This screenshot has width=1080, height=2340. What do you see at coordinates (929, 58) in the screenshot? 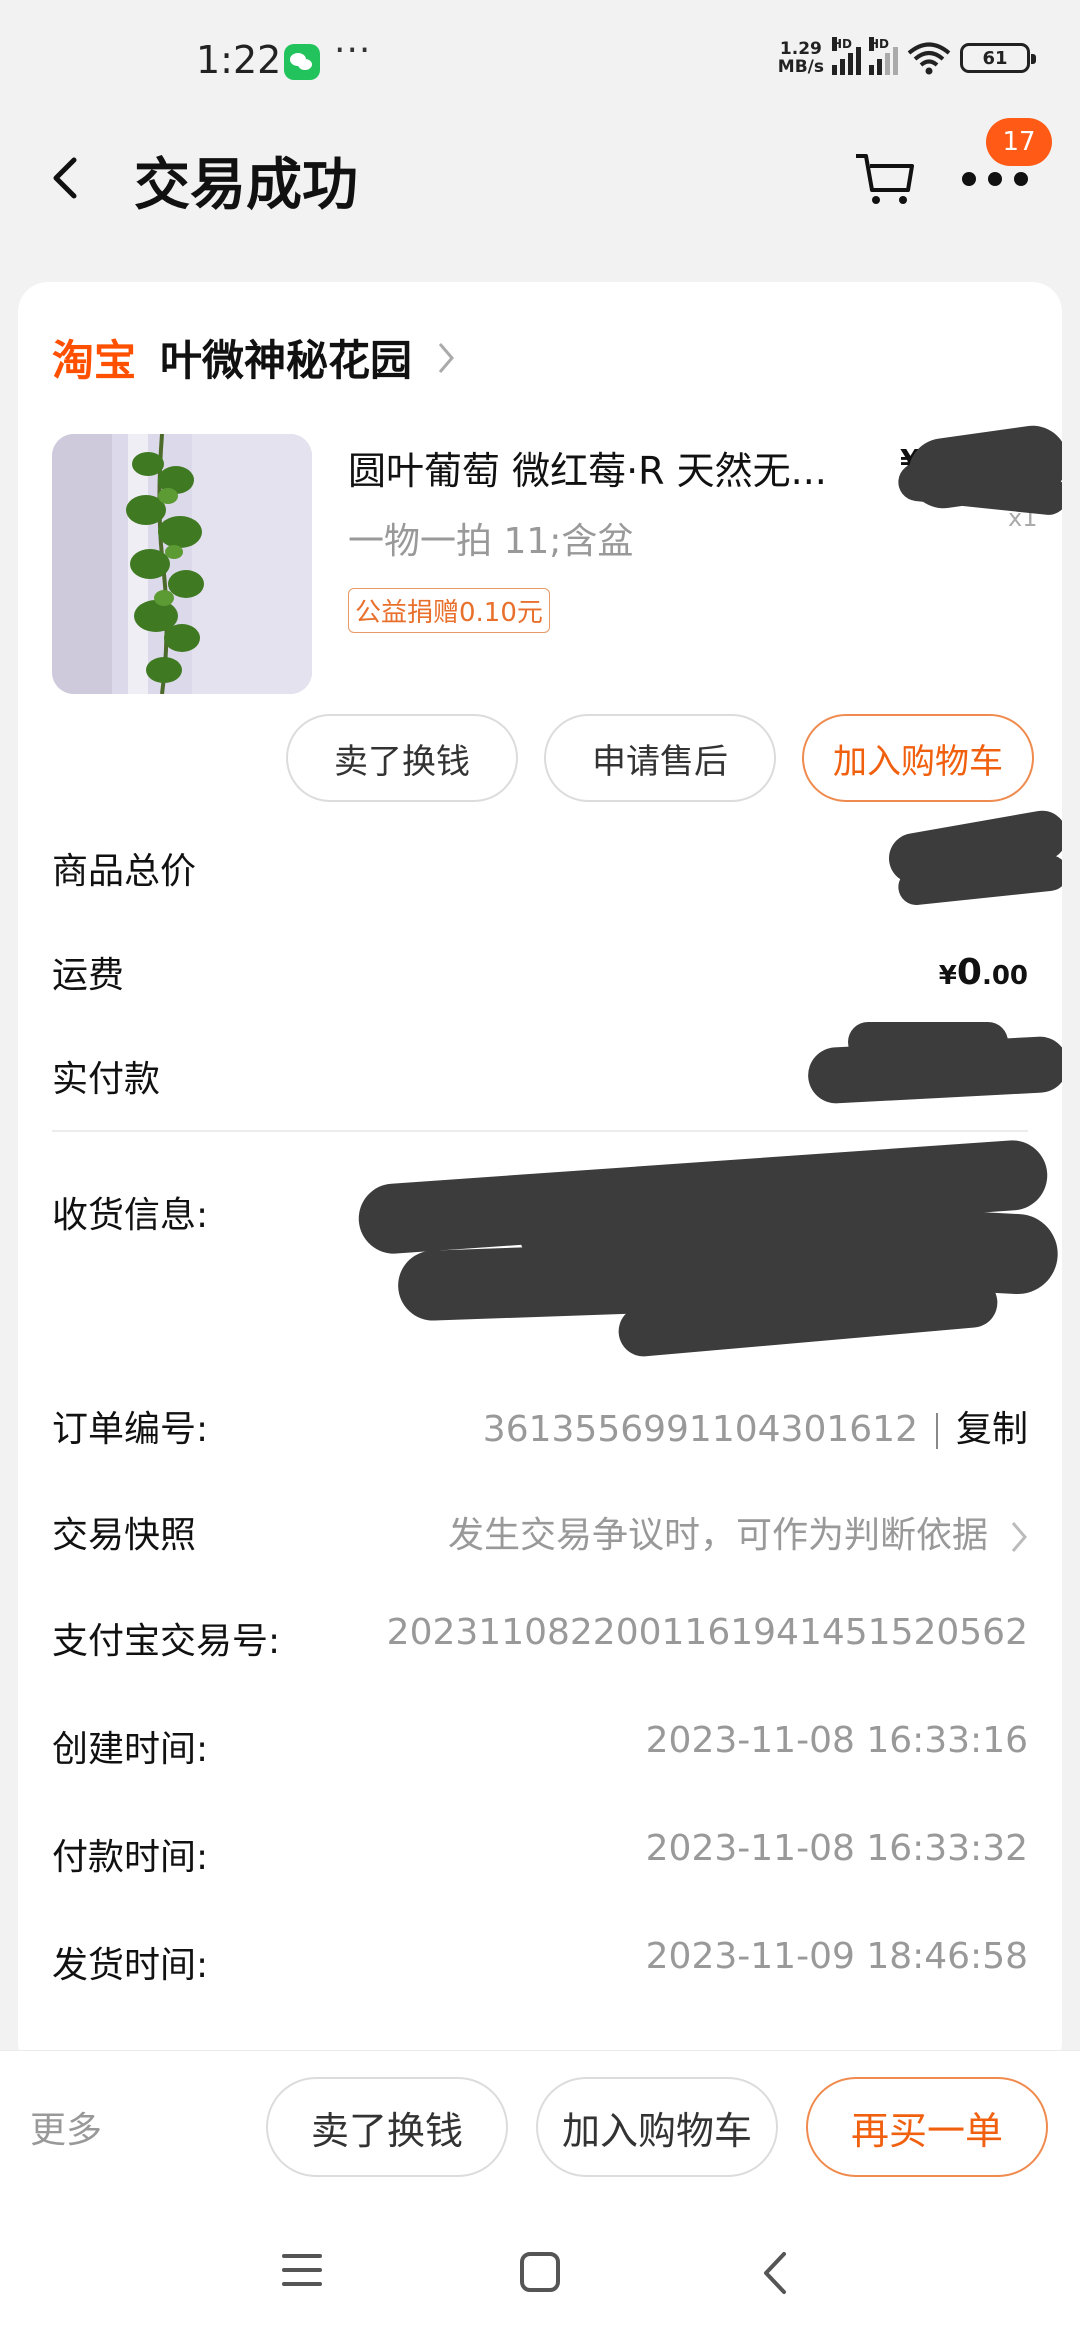
I see `wifi-icon` at bounding box center [929, 58].